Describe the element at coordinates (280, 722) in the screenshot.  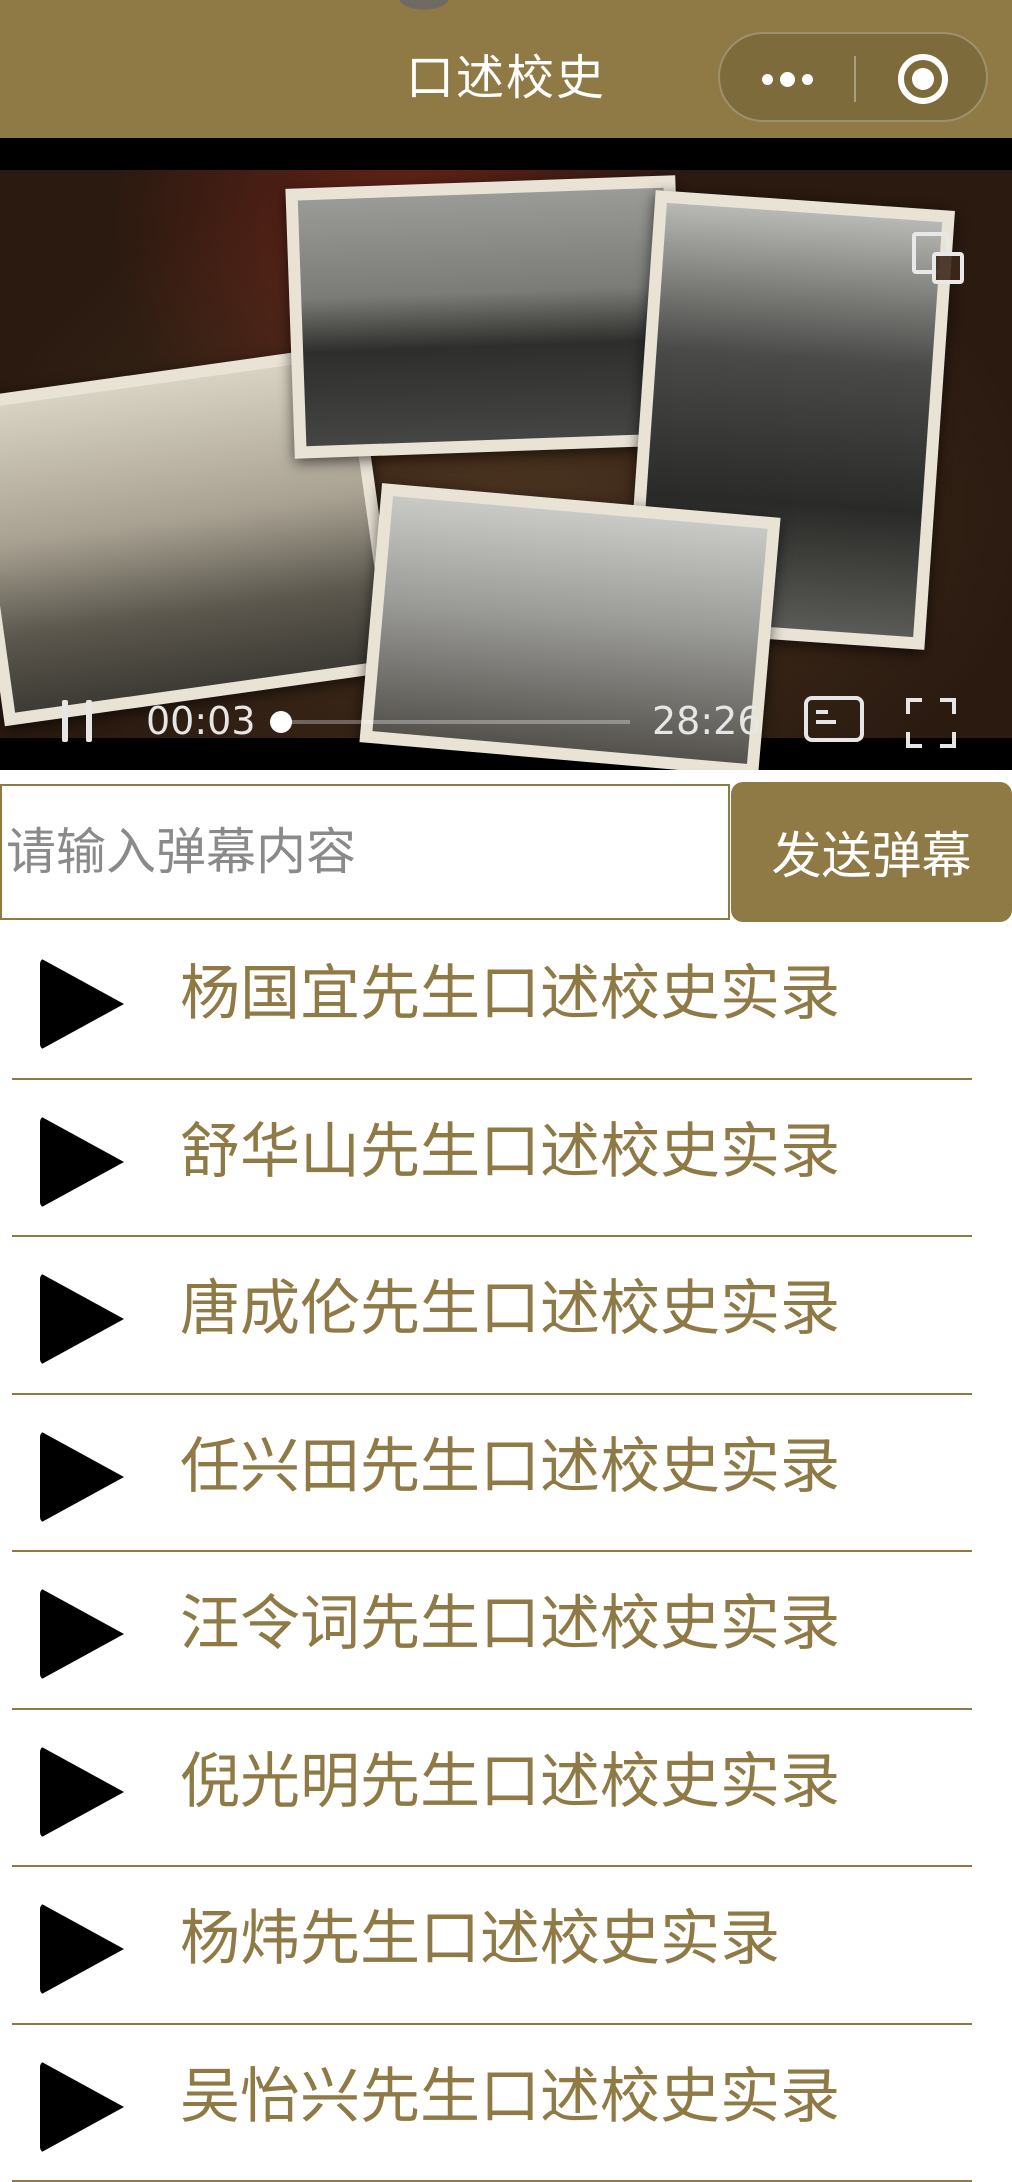
I see `progress-knob` at that location.